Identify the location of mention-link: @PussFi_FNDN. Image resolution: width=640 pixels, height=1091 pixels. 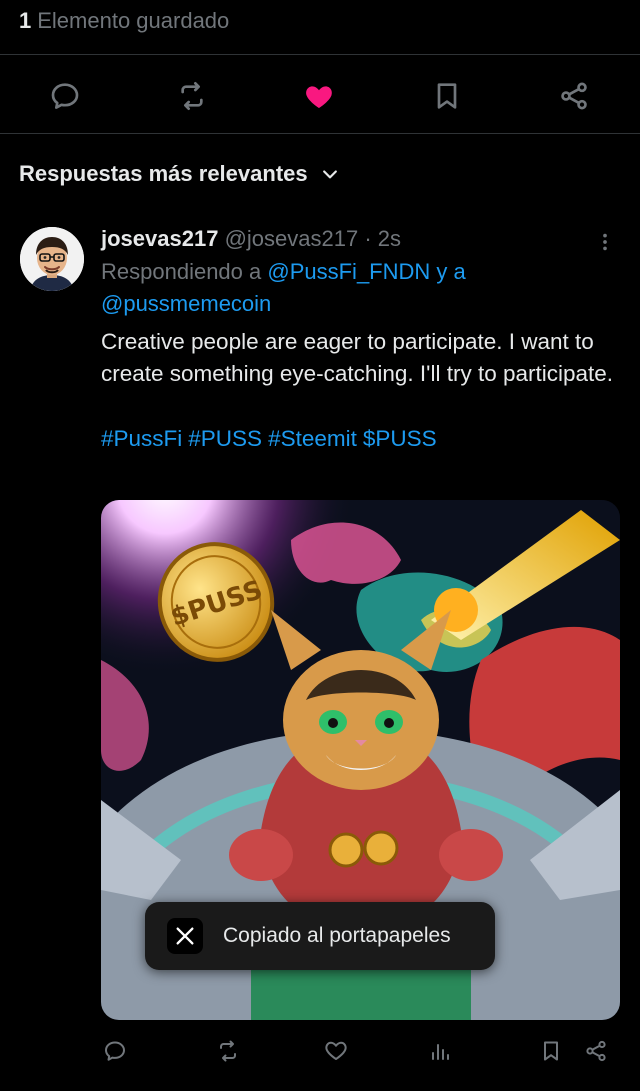
(348, 271).